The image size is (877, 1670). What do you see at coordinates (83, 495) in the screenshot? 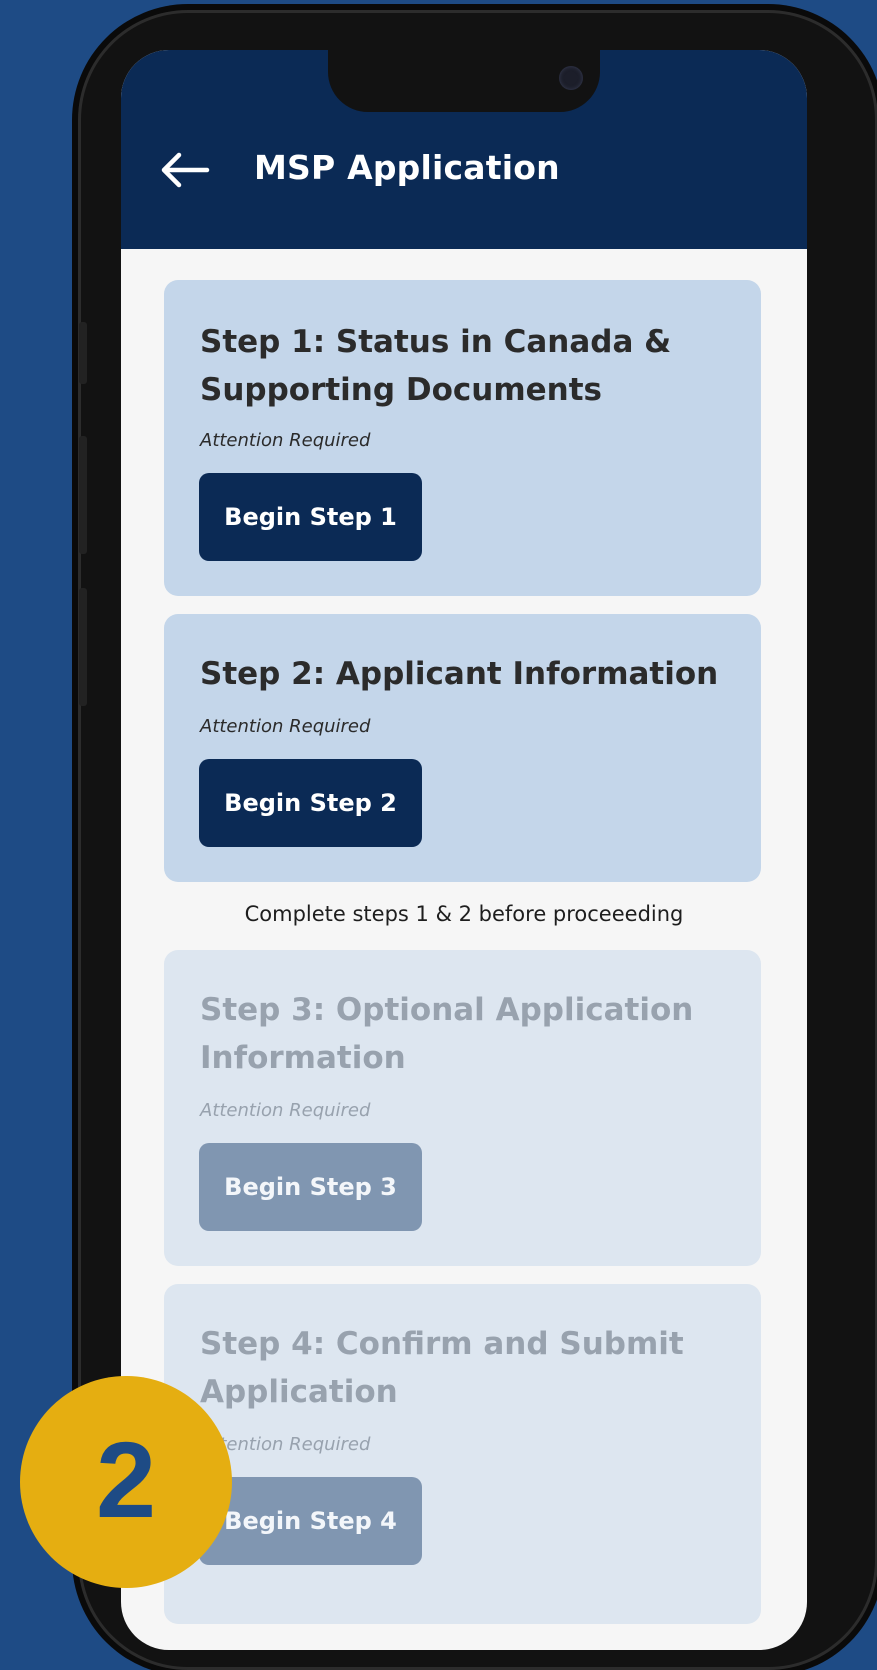
I see `volume-up-button` at bounding box center [83, 495].